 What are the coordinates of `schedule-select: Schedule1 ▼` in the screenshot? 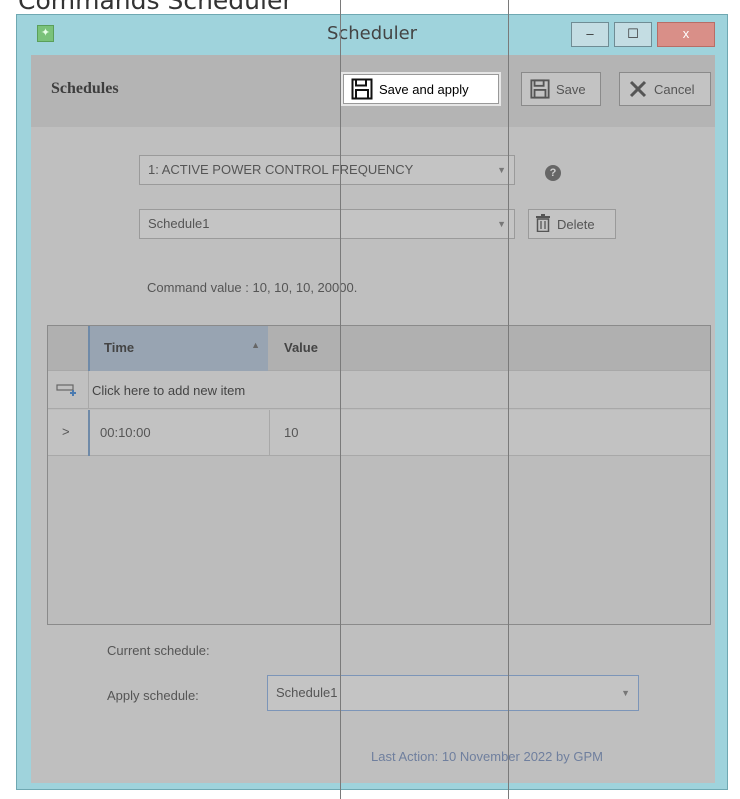 It's located at (327, 224).